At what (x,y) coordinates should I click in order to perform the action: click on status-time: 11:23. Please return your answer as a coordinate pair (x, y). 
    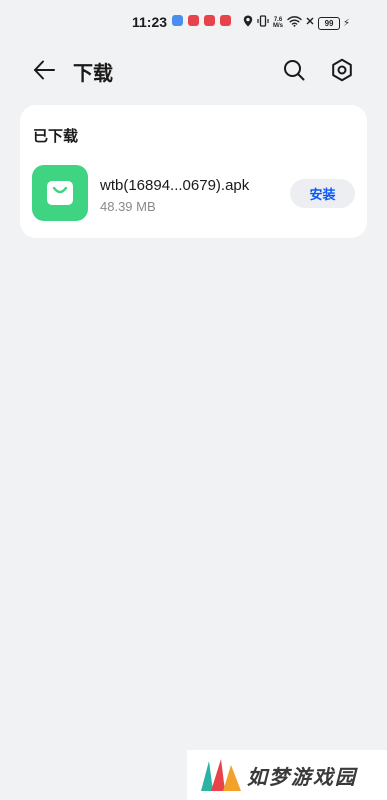
    Looking at the image, I should click on (150, 22).